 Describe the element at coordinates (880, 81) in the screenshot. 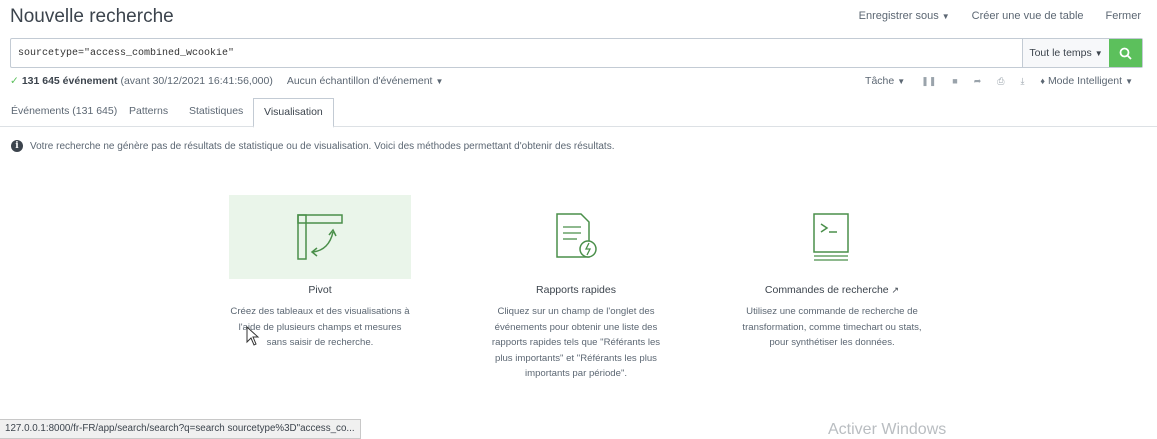

I see `job-label: Tâche` at that location.